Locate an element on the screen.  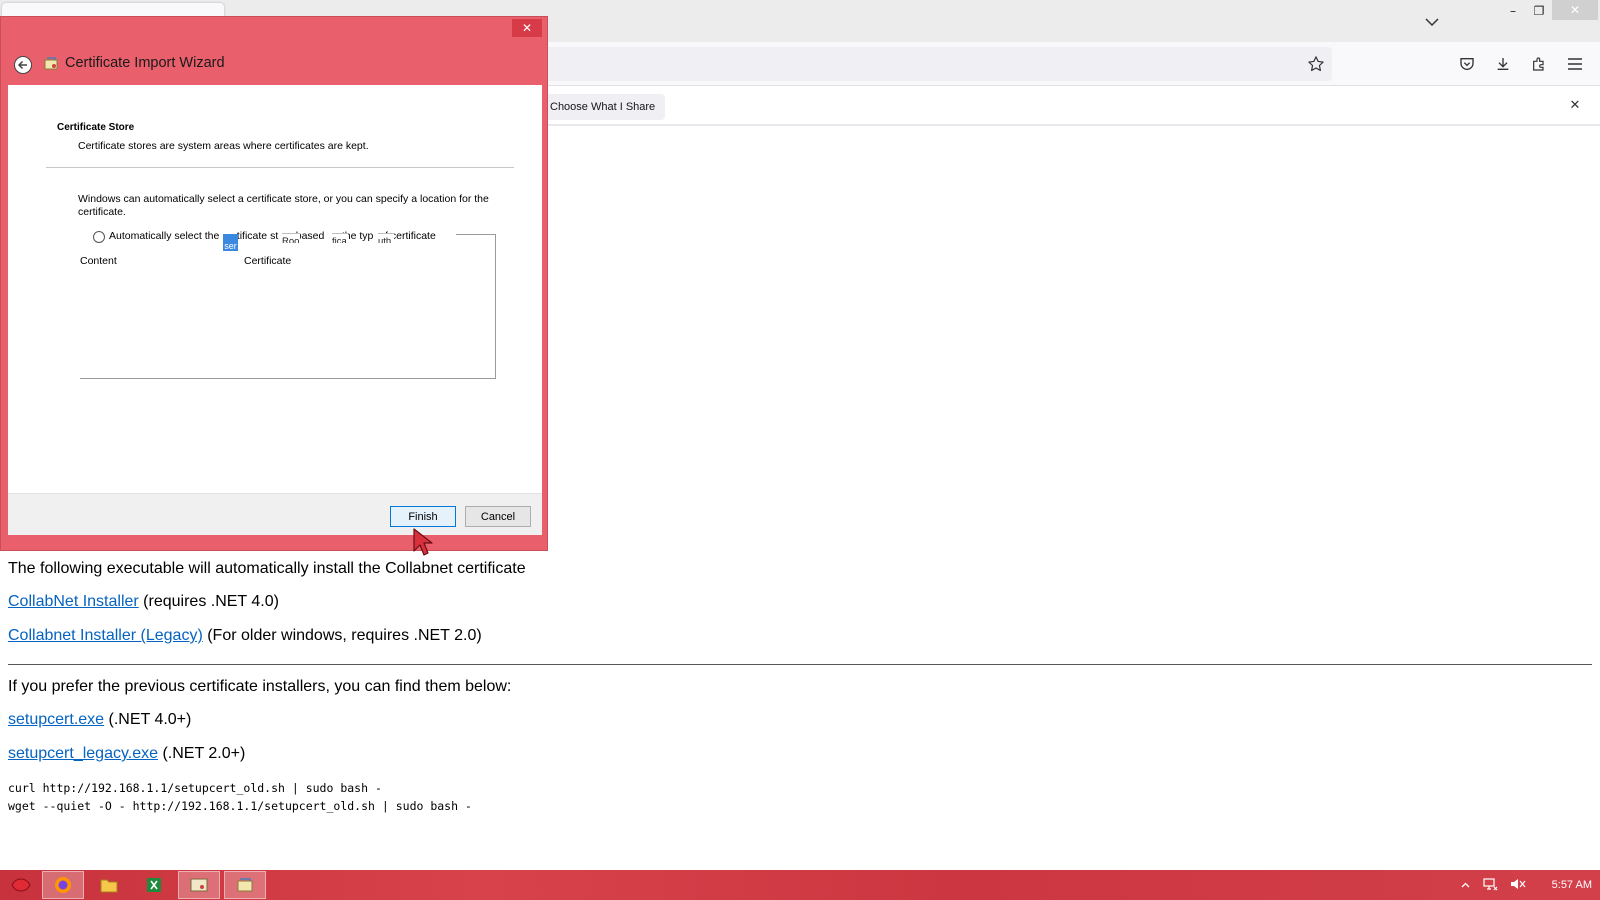
certificate-manager-taskbar-item is located at coordinates (199, 885).